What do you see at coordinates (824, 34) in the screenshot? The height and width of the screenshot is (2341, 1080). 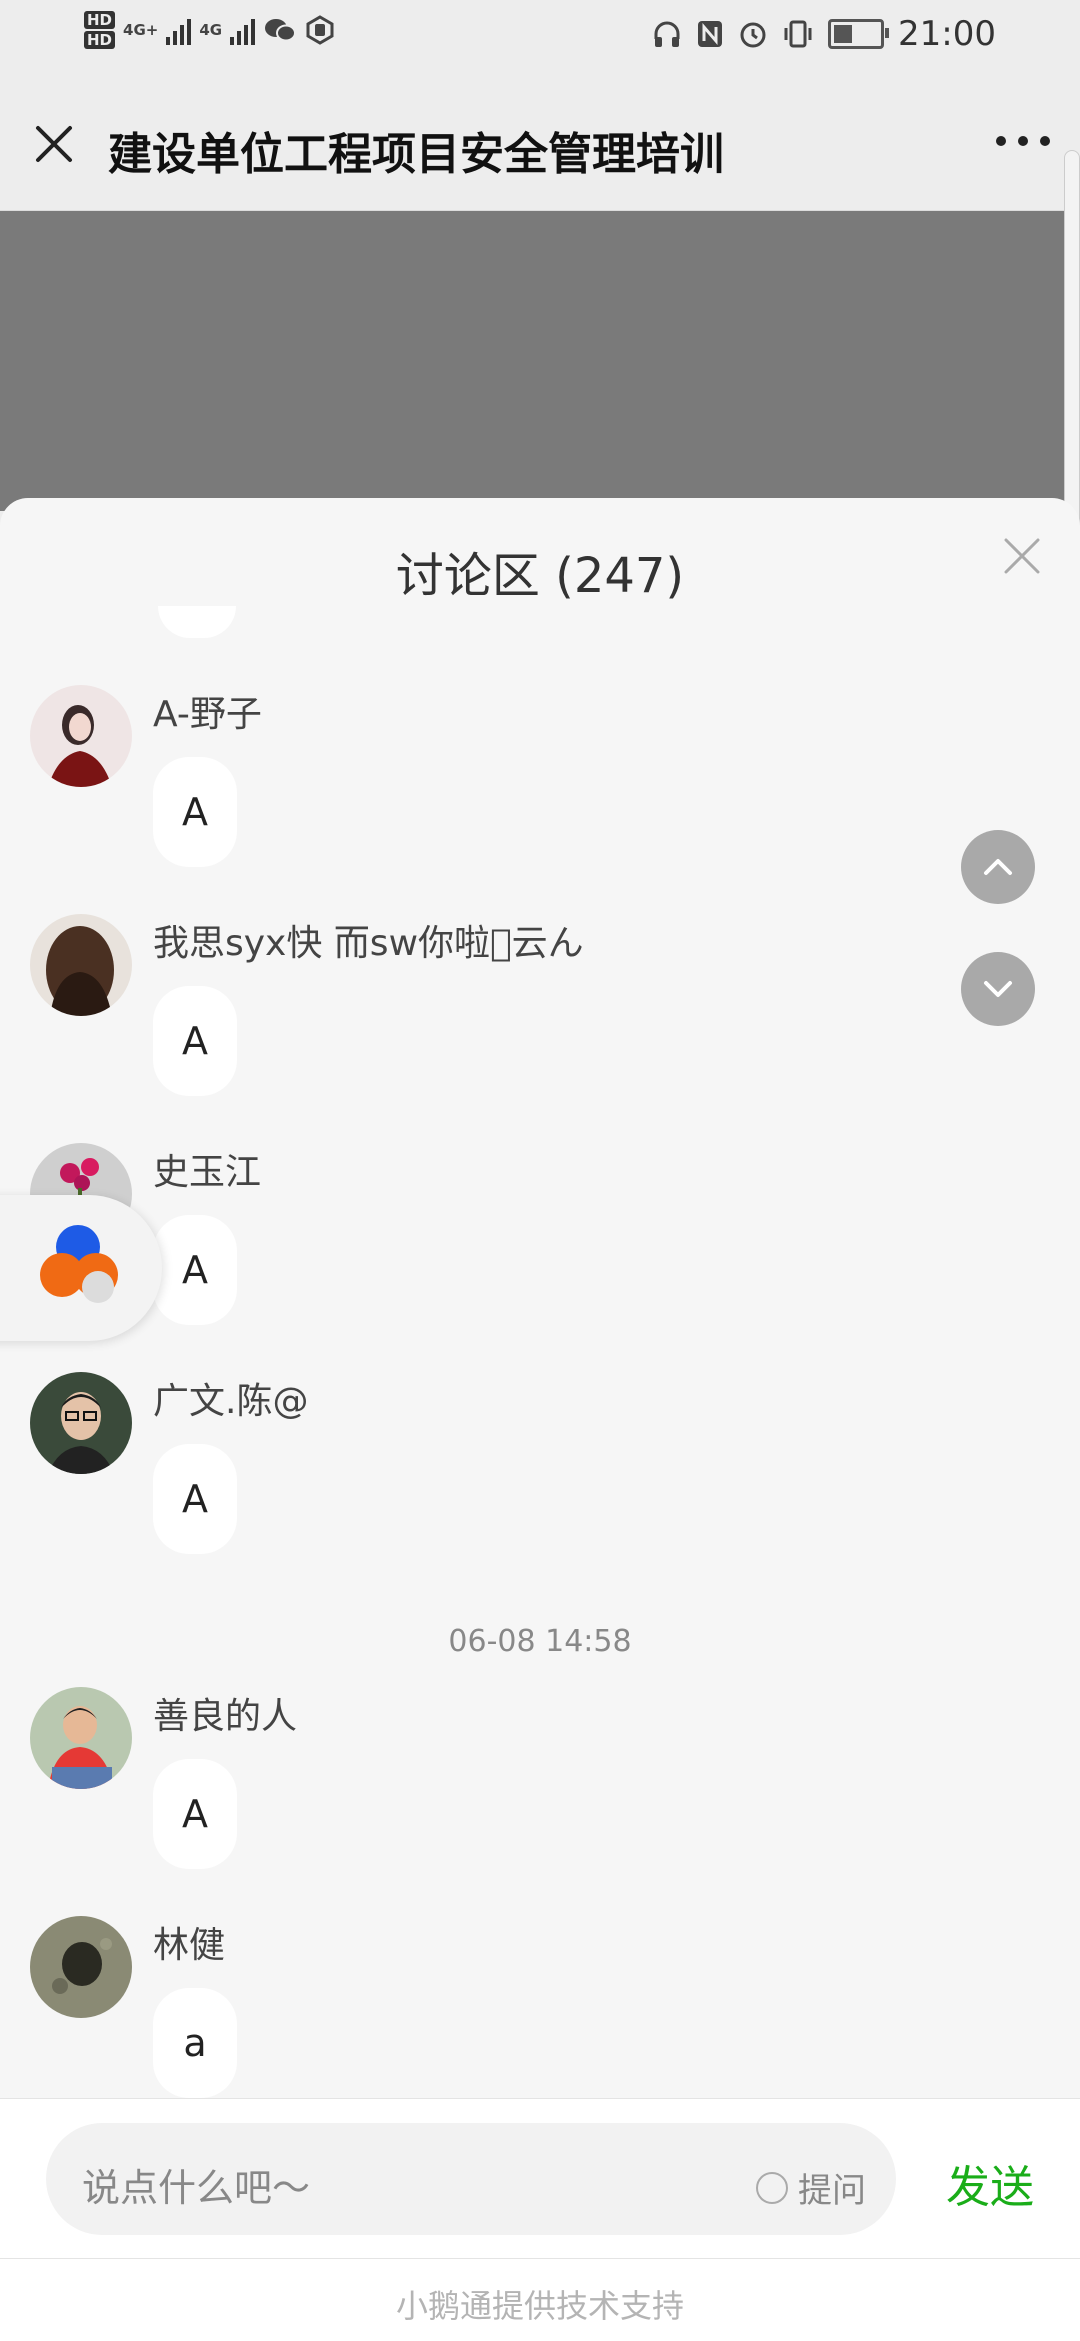 I see `status-right: 21:00` at bounding box center [824, 34].